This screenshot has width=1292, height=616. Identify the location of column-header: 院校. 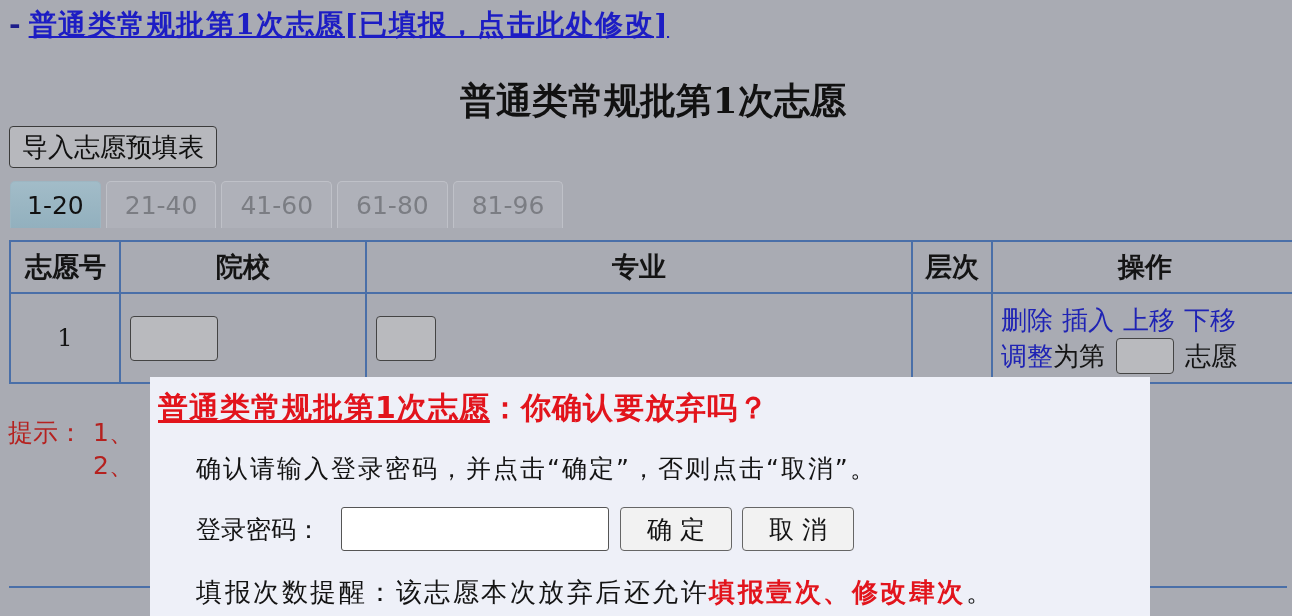
(243, 266).